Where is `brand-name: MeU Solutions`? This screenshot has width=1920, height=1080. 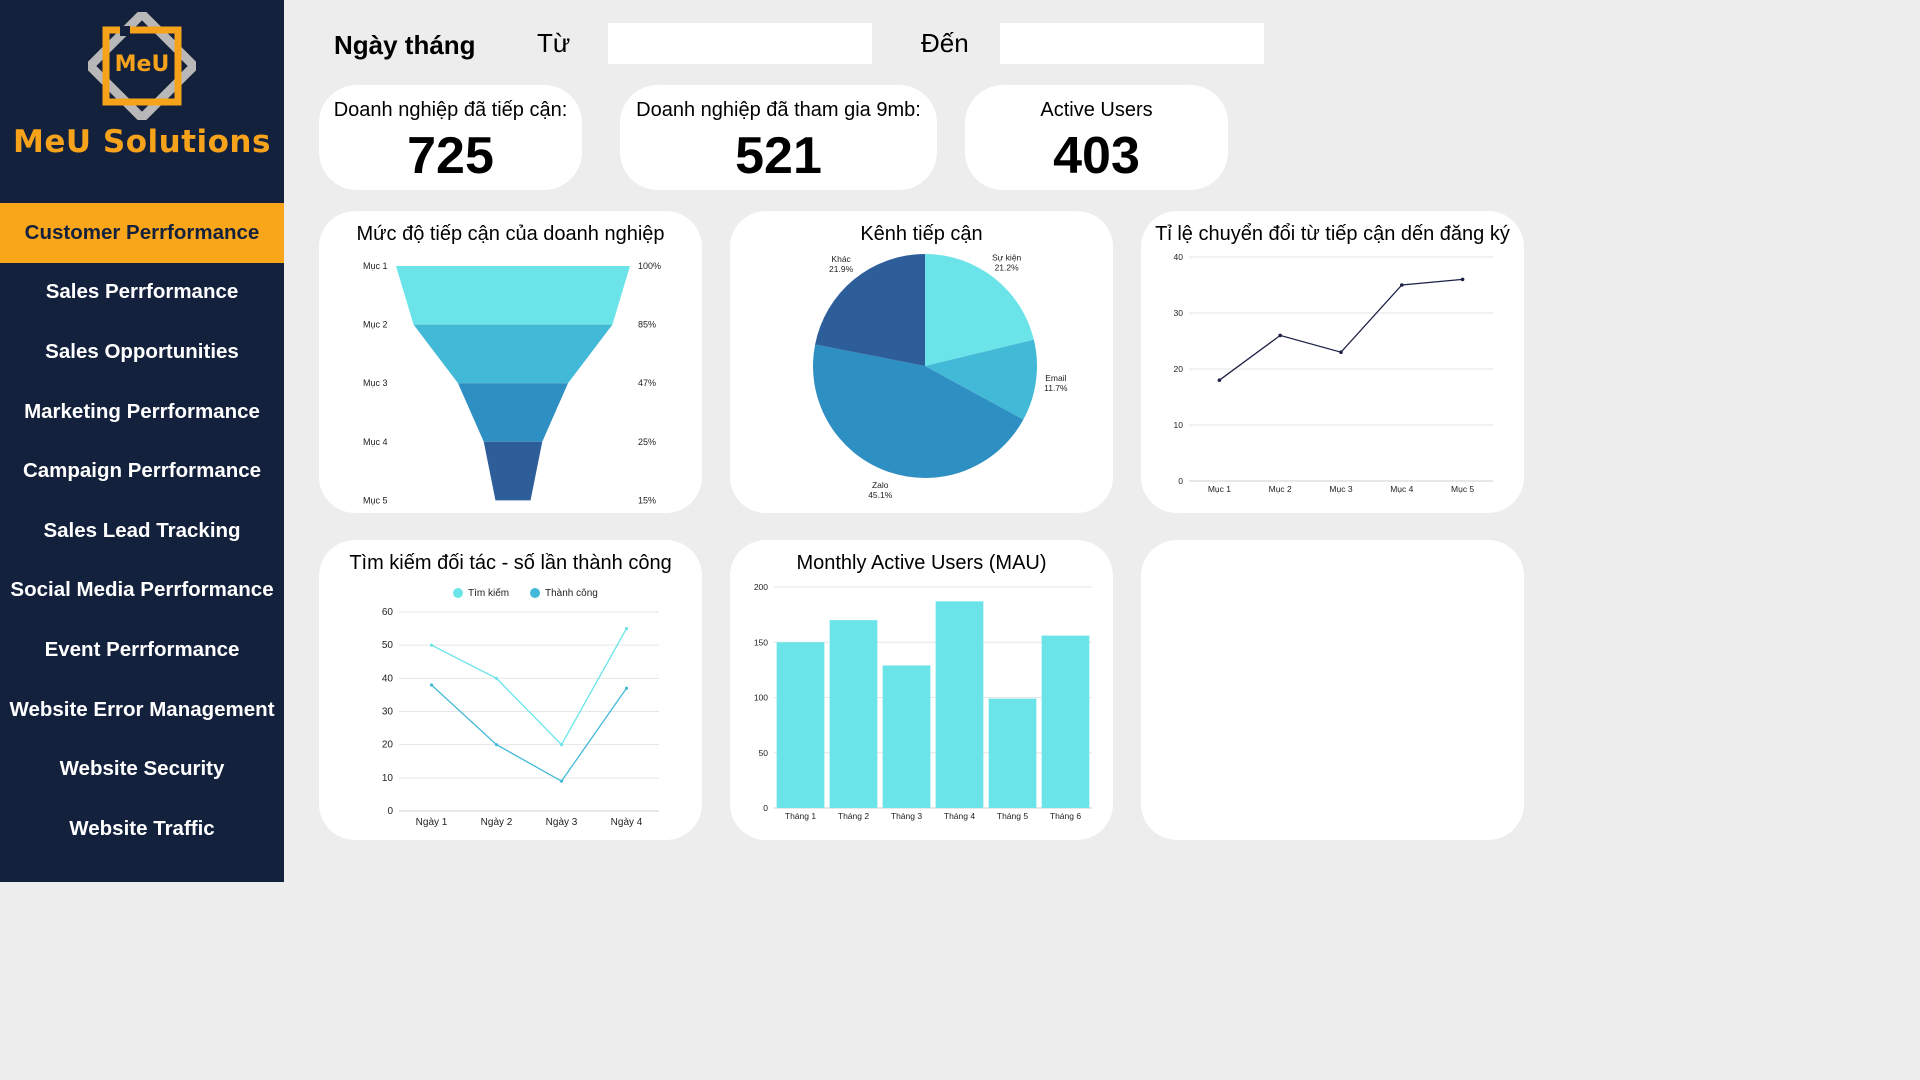 brand-name: MeU Solutions is located at coordinates (142, 142).